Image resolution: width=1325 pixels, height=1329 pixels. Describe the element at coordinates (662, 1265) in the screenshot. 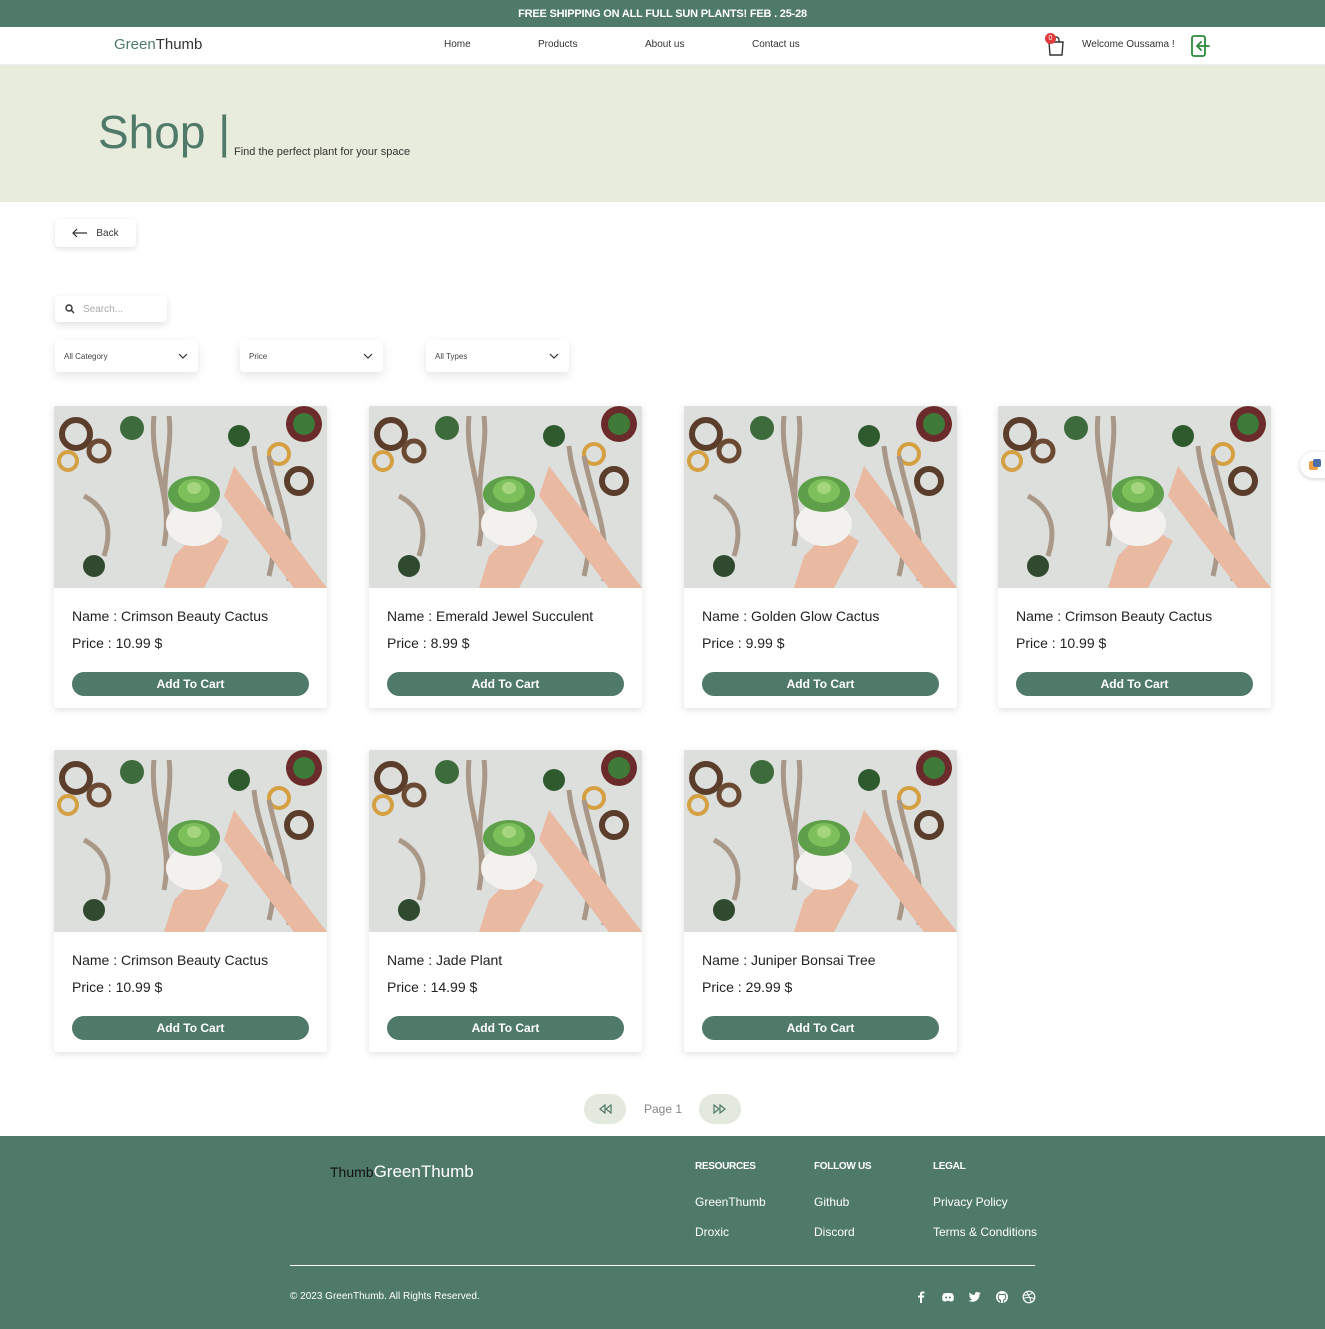

I see `footer-divider` at that location.